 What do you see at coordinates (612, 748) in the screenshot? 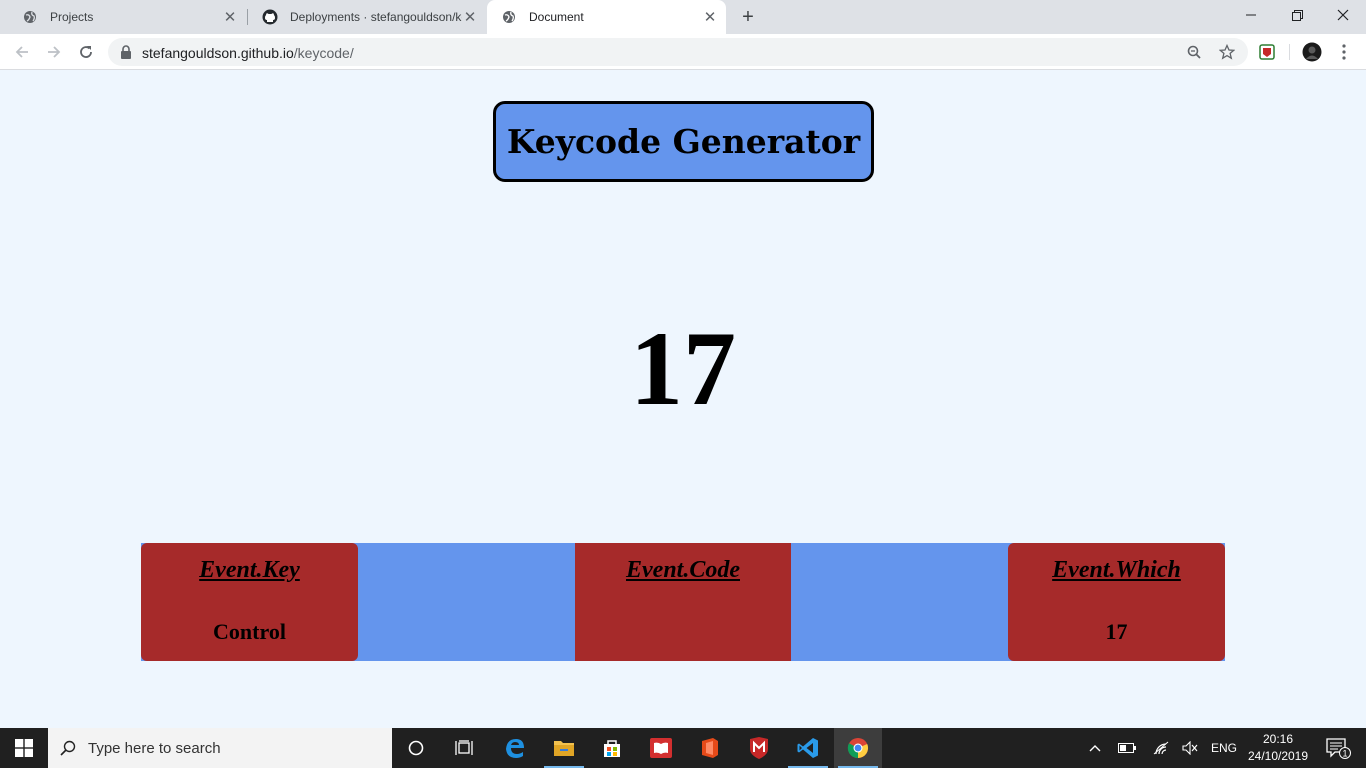
I see `store-icon` at bounding box center [612, 748].